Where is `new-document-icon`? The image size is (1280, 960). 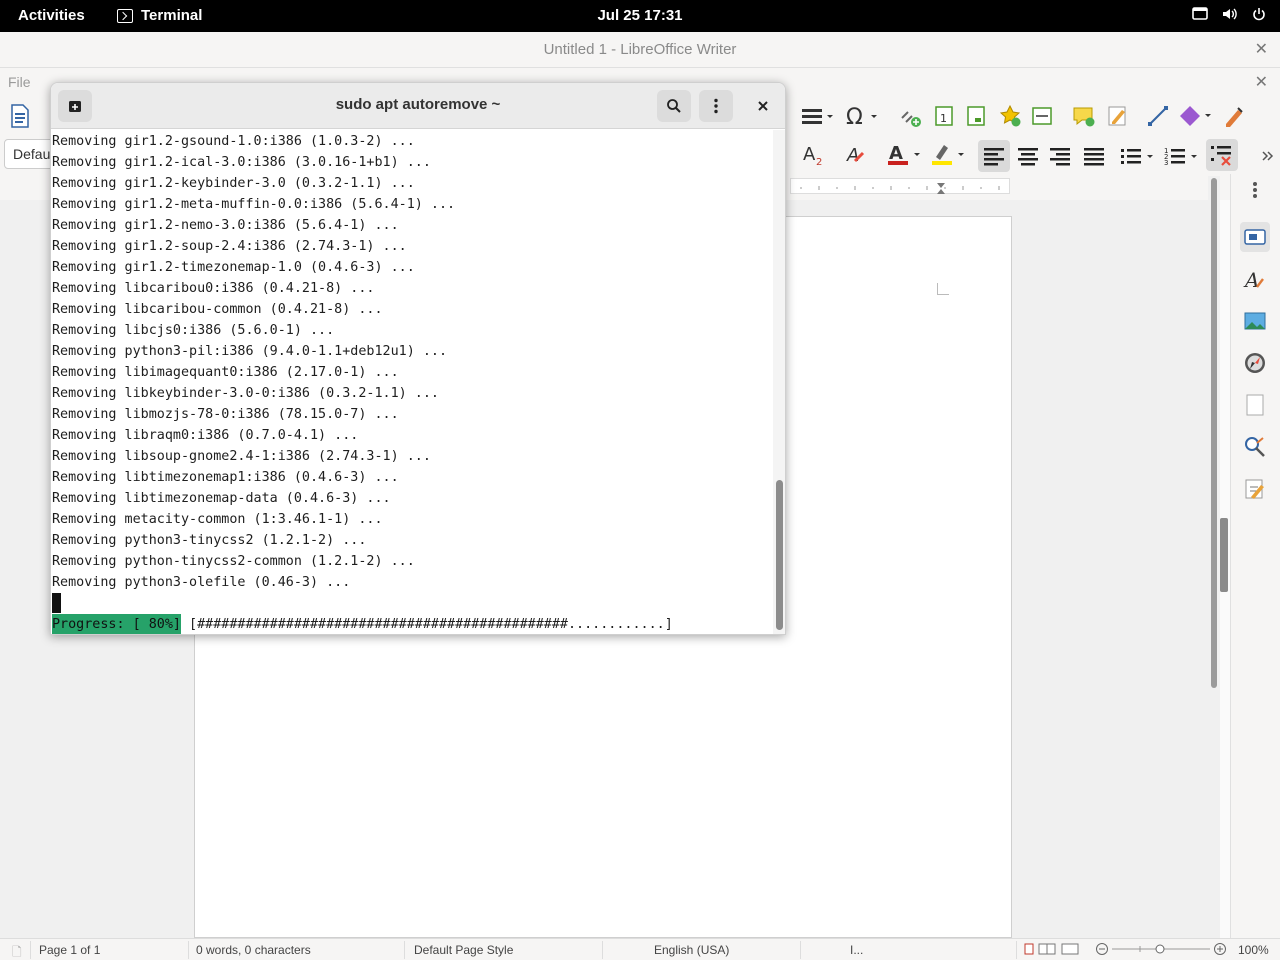
new-document-icon is located at coordinates (20, 116).